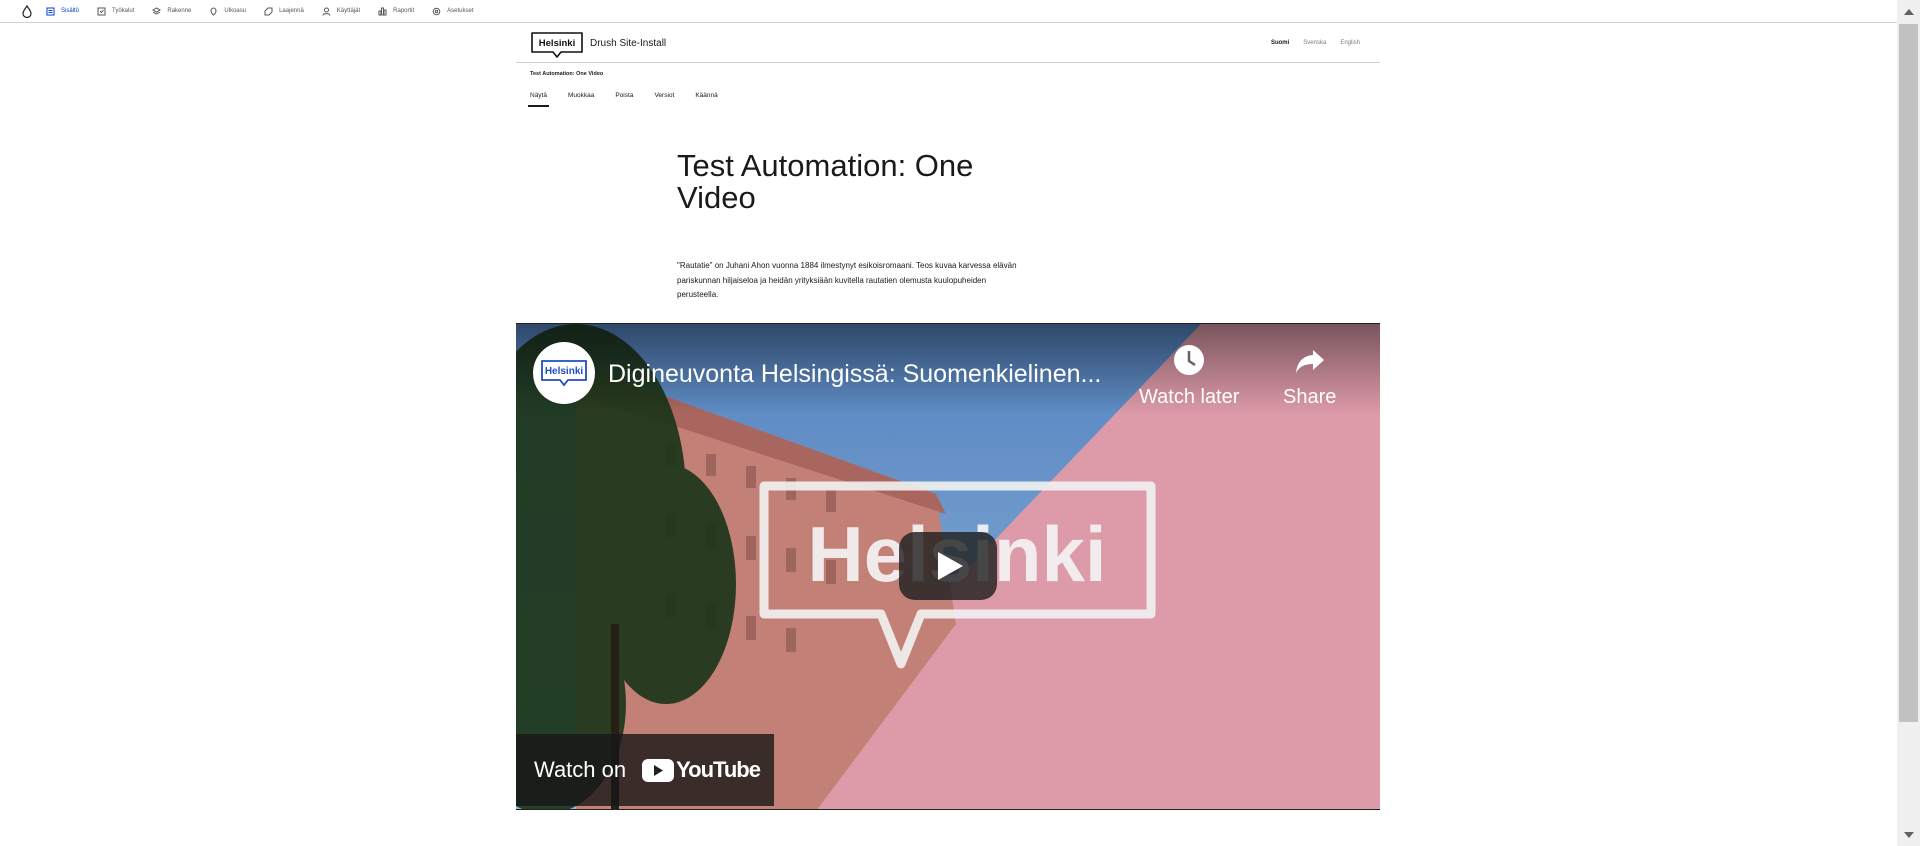  I want to click on local-tasks: Näytä Muokkaa Poista Versiot Käännä, so click(624, 98).